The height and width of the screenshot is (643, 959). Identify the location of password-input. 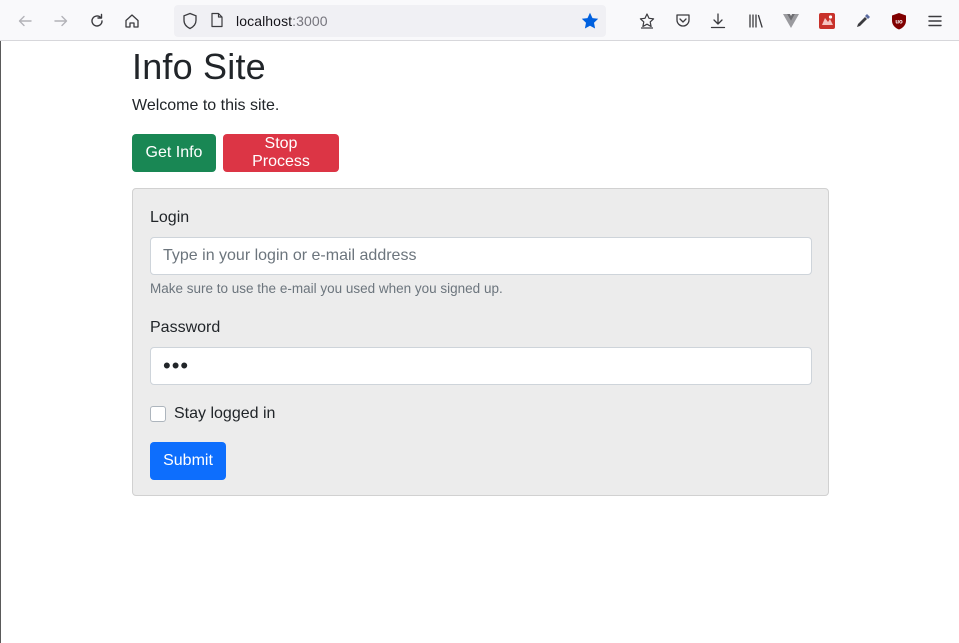
(481, 366).